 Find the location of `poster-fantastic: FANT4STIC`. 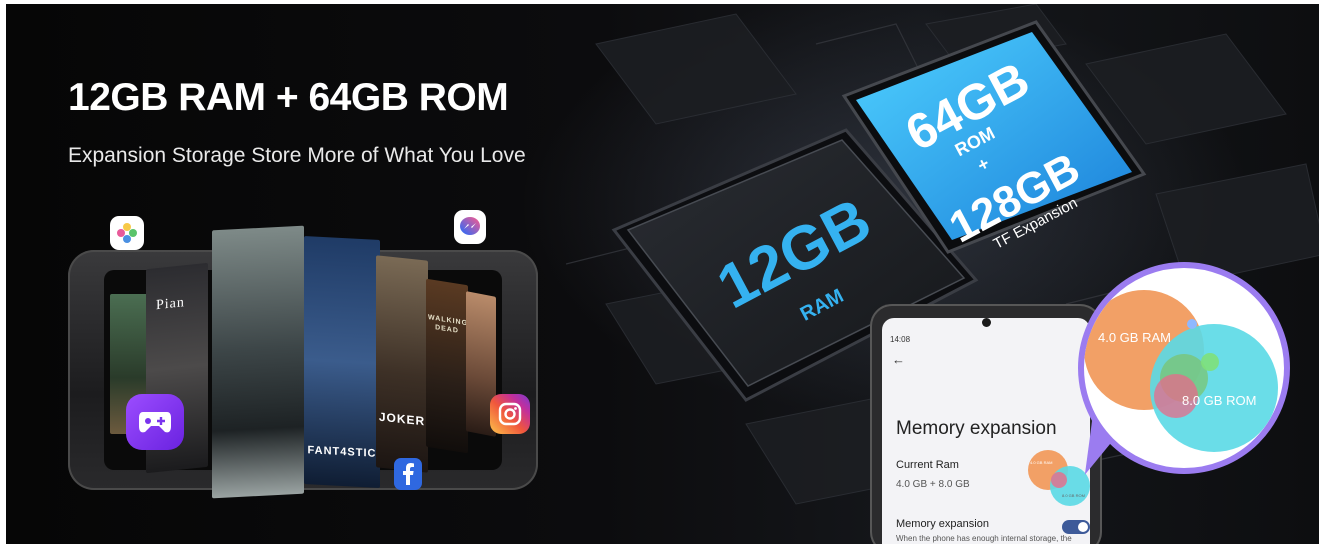

poster-fantastic: FANT4STIC is located at coordinates (342, 362).